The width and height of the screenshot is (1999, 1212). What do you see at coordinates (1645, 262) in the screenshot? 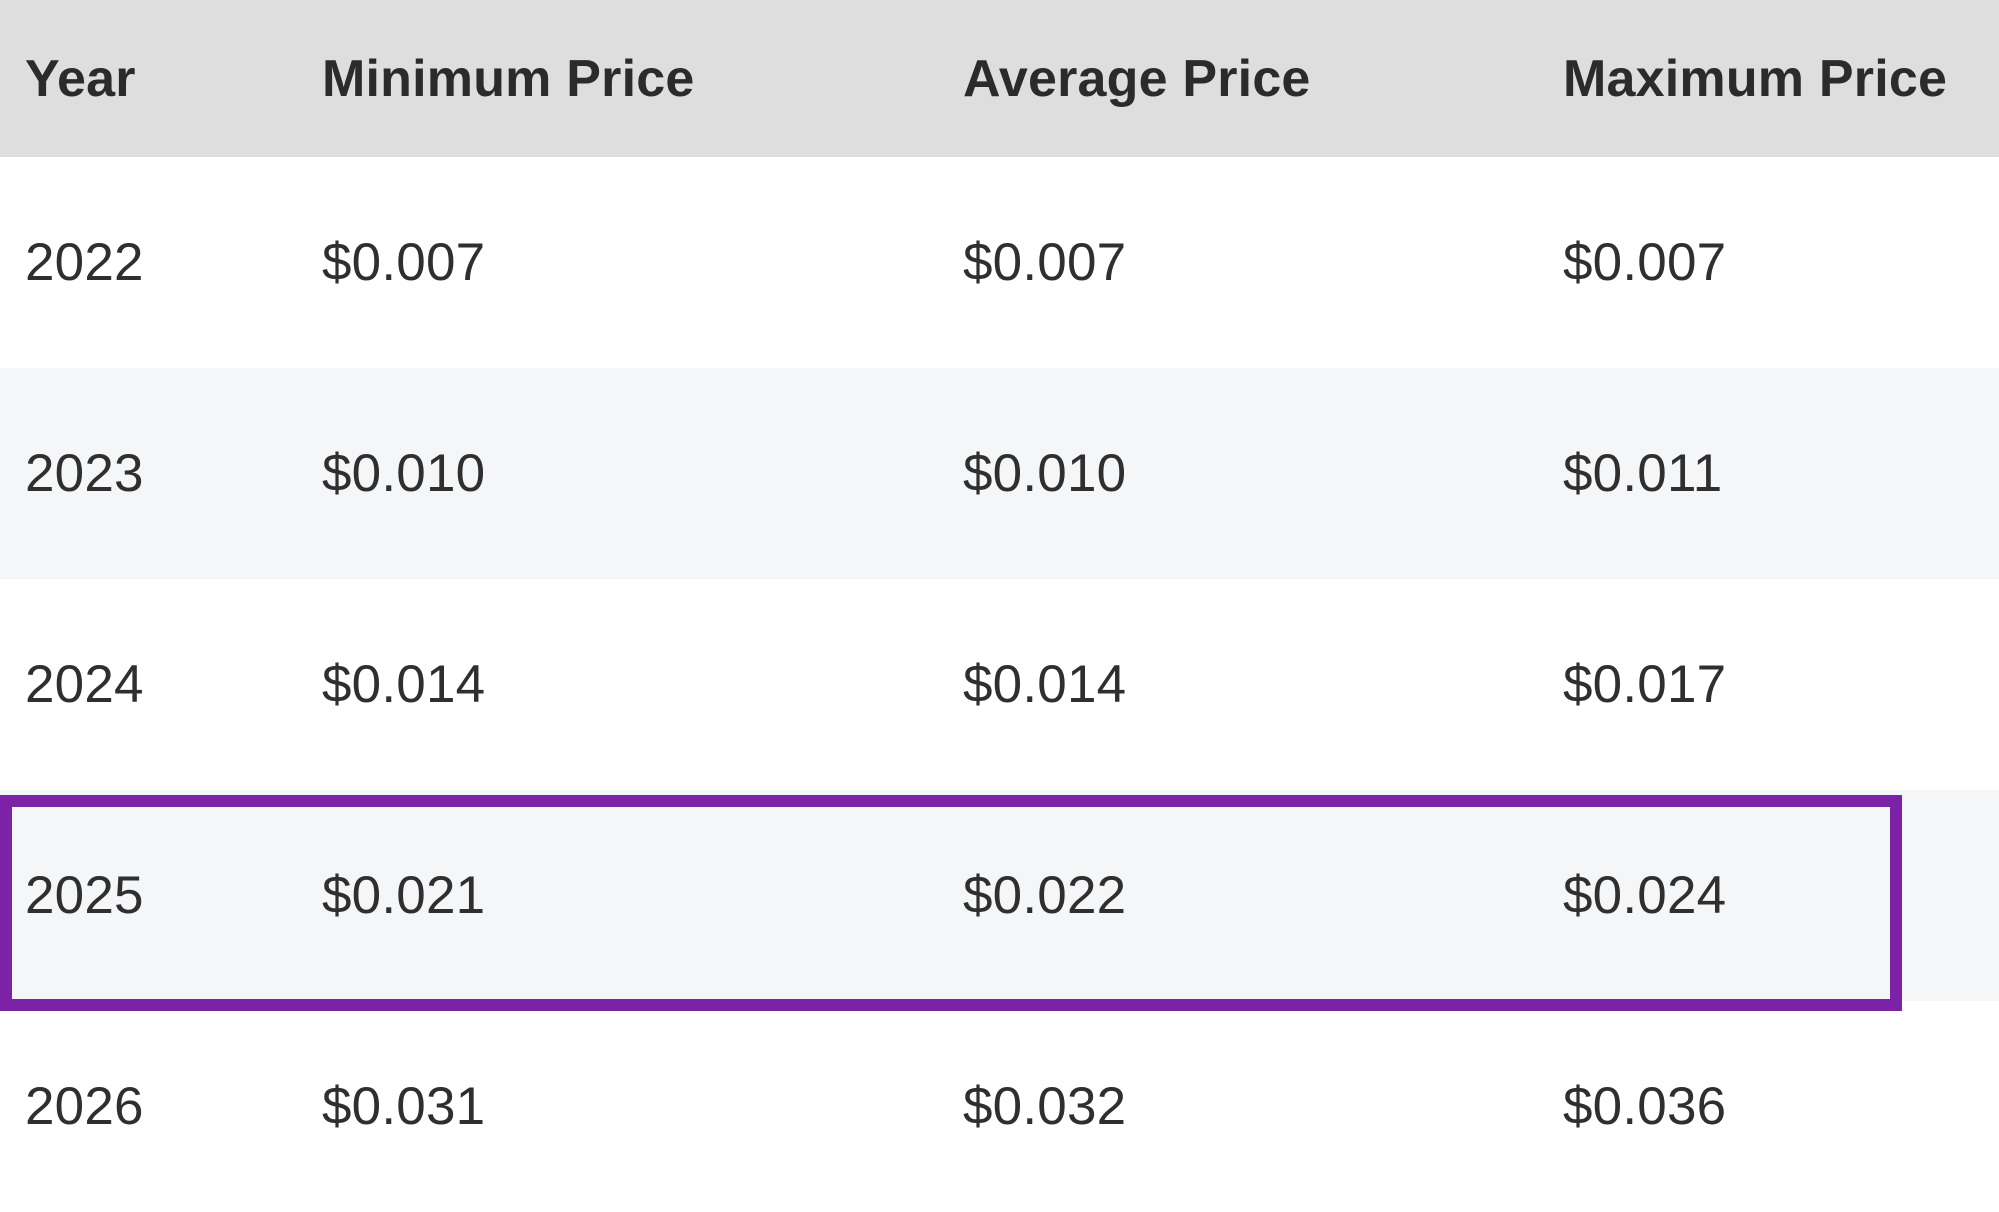
I see `cell-maximum-price: $0.007` at bounding box center [1645, 262].